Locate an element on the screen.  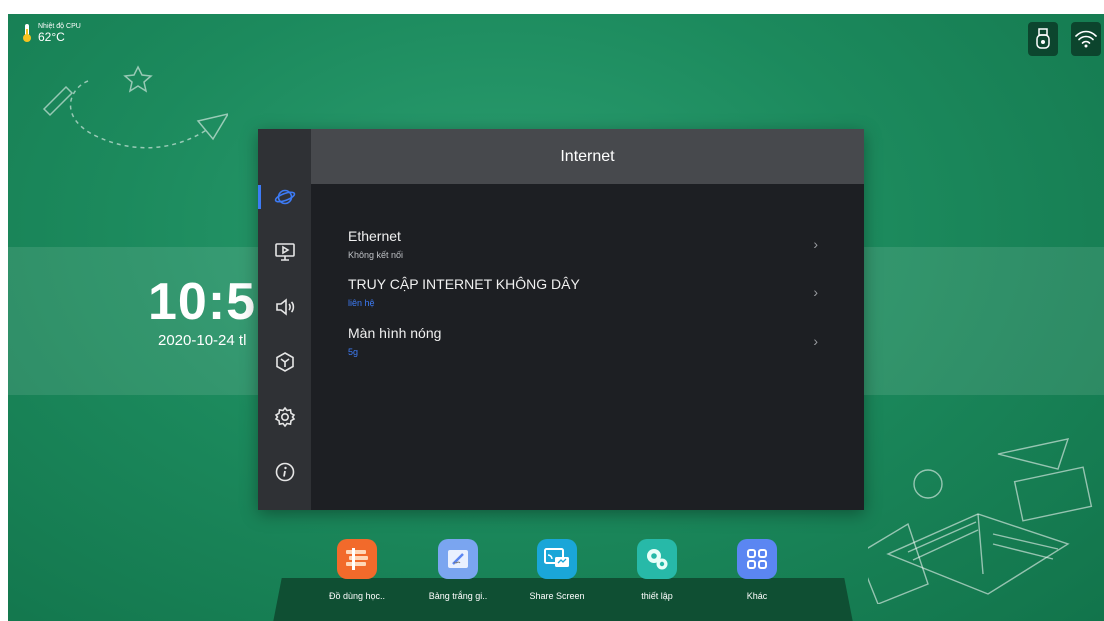
speaker-icon is located at coordinates (284, 307).